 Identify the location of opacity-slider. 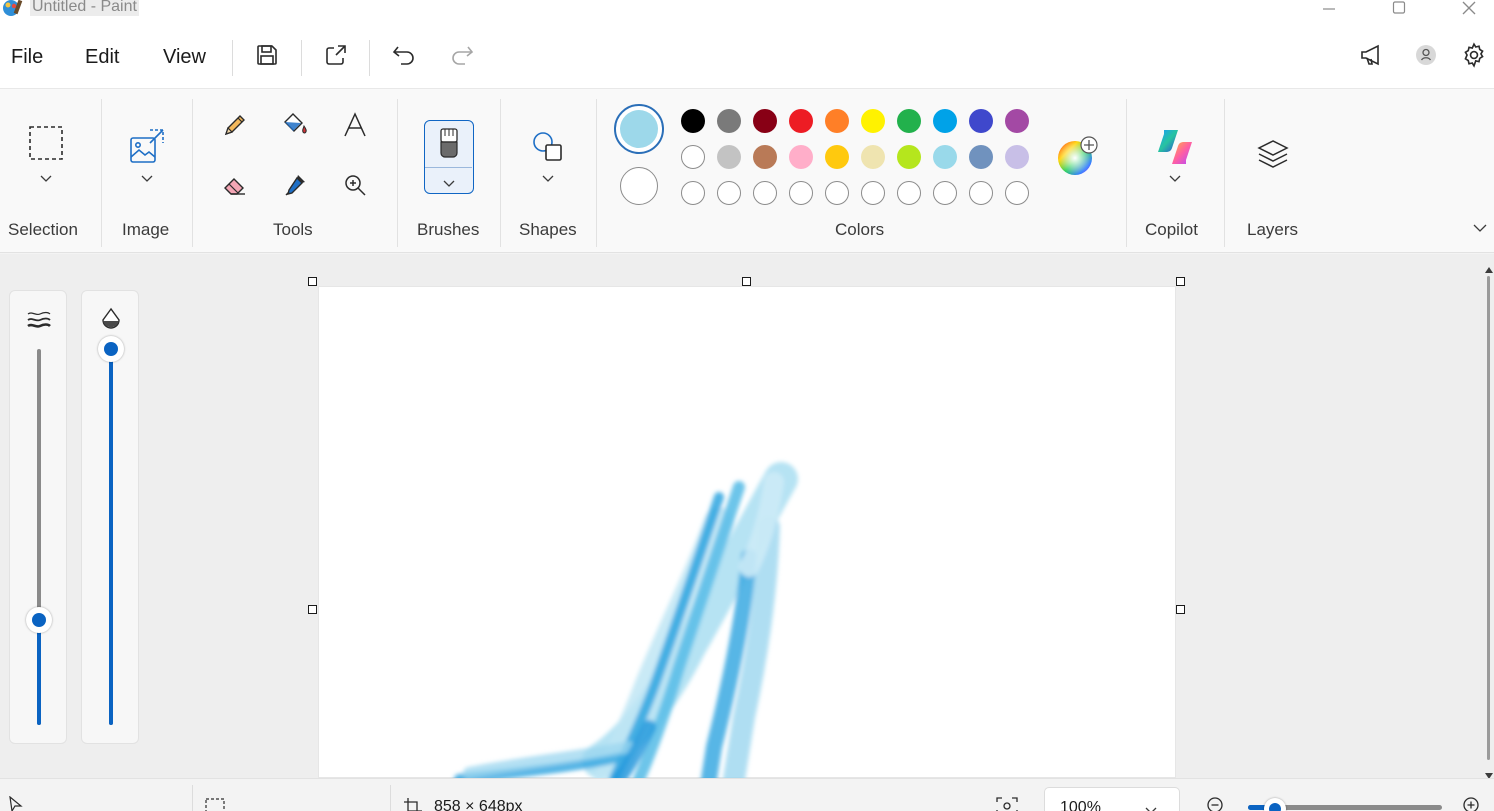
(111, 531).